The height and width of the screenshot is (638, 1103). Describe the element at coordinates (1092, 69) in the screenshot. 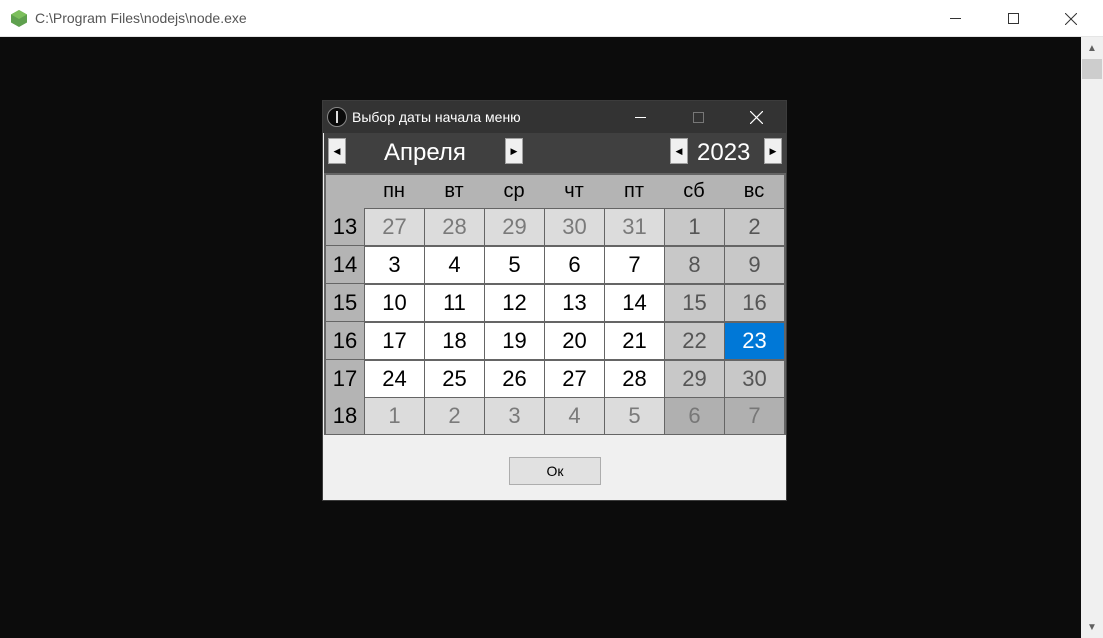

I see `scrollbar-thumb` at that location.